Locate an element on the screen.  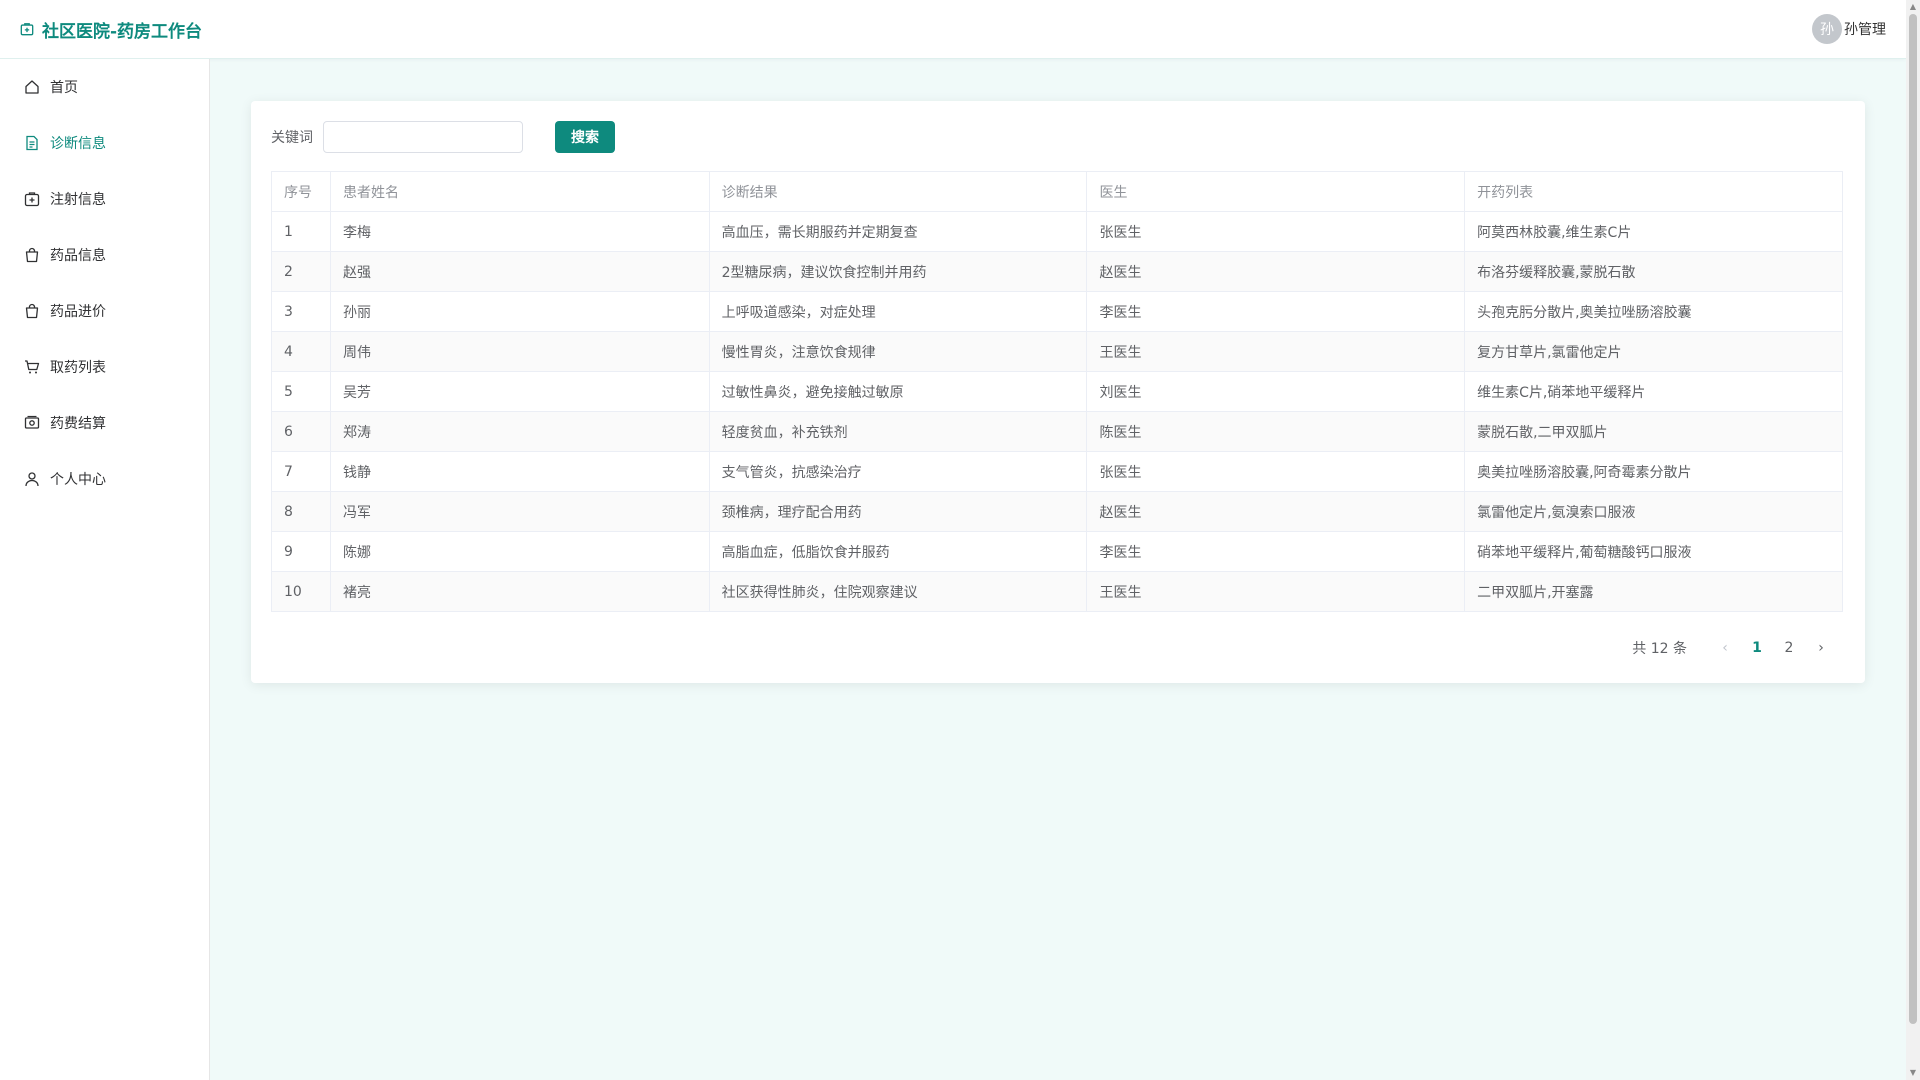
cell-diagnosis: 社区获得性肺炎，住院观察建议 is located at coordinates (898, 591).